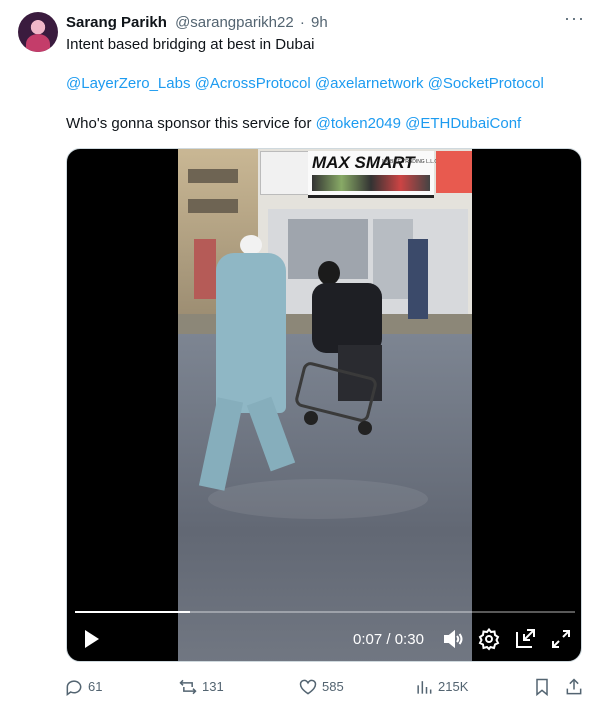 Image resolution: width=598 pixels, height=709 pixels. I want to click on video-duration: 0:30, so click(409, 639).